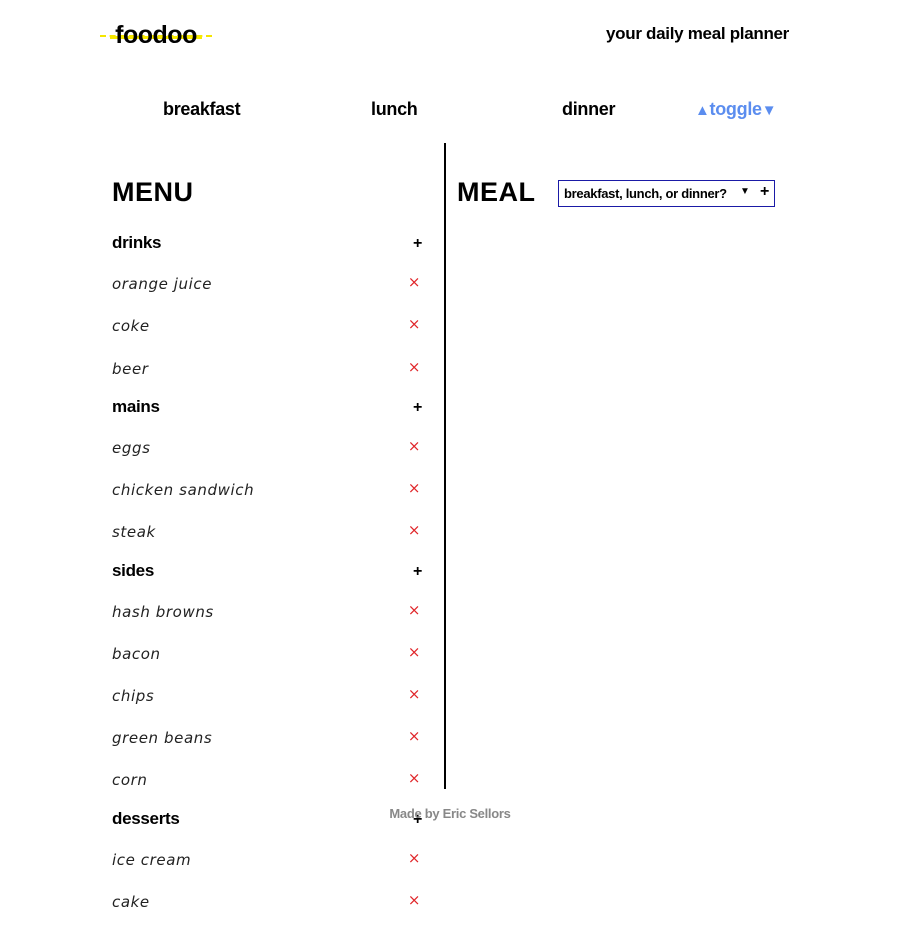  Describe the element at coordinates (162, 738) in the screenshot. I see `menu-item-label: green beans` at that location.